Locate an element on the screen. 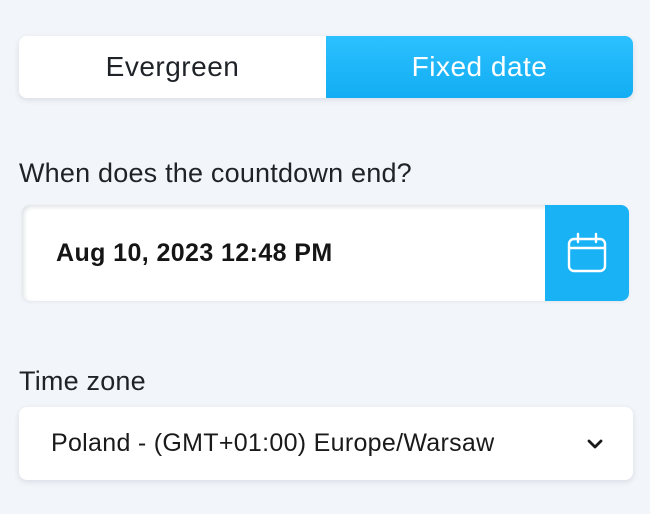  fixed-date-option: Fixed date is located at coordinates (479, 67).